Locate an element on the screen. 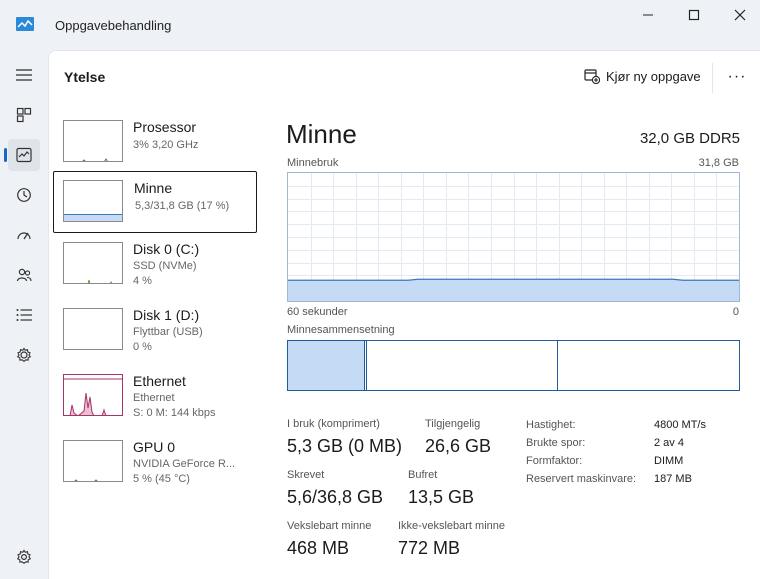 Image resolution: width=760 pixels, height=579 pixels. nav-services is located at coordinates (24, 355).